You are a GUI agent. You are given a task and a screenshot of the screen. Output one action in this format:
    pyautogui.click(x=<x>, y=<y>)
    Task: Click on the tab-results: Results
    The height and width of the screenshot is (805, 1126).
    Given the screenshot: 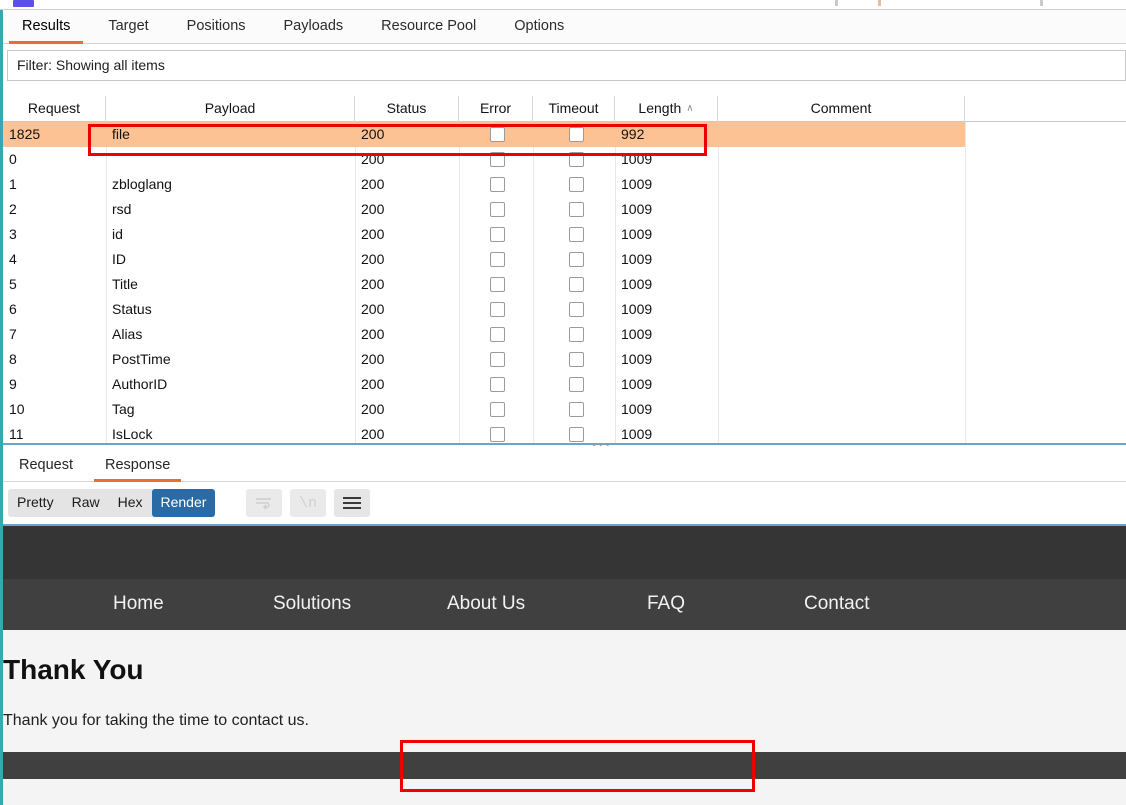 What is the action you would take?
    pyautogui.click(x=46, y=27)
    